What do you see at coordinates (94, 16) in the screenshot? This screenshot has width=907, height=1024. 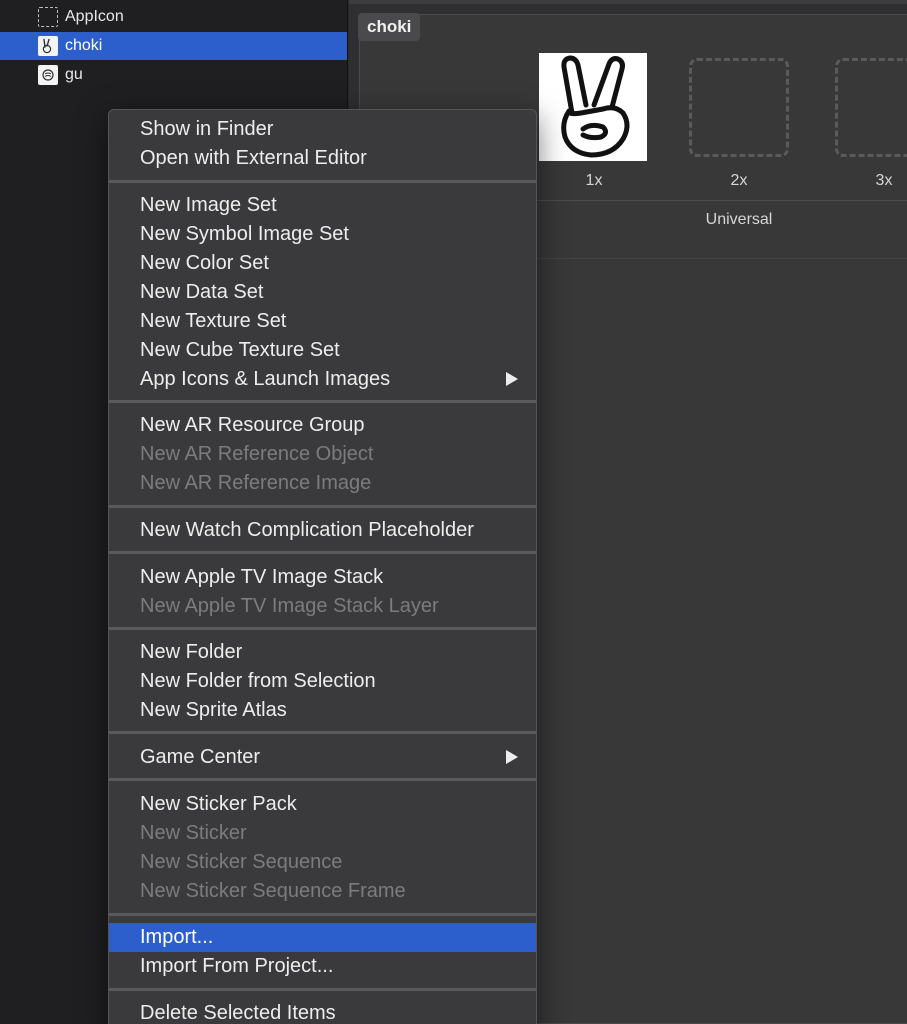 I see `asset-label: AppIcon` at bounding box center [94, 16].